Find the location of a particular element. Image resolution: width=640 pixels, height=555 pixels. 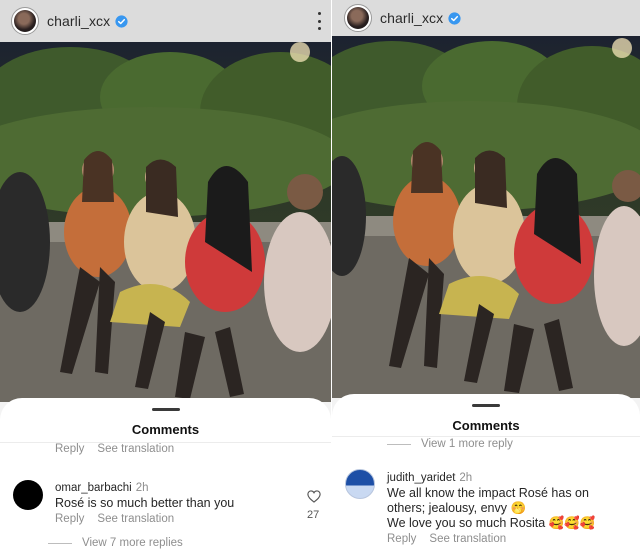

view-more-reply: View 1 more reply is located at coordinates (450, 444).